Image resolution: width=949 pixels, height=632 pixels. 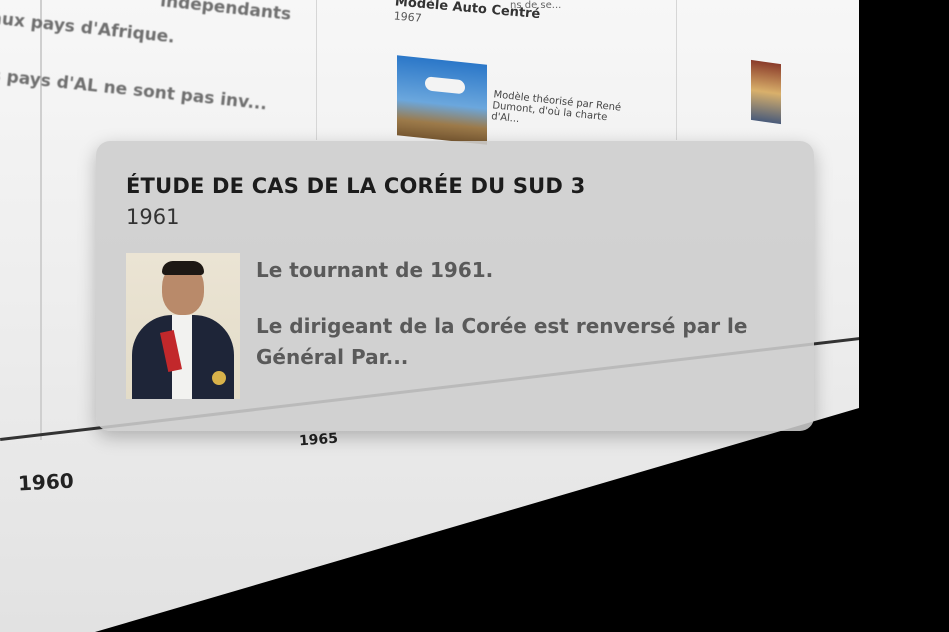 I want to click on bg-event-card: Modèle Auto Centré 1967, so click(x=504, y=21).